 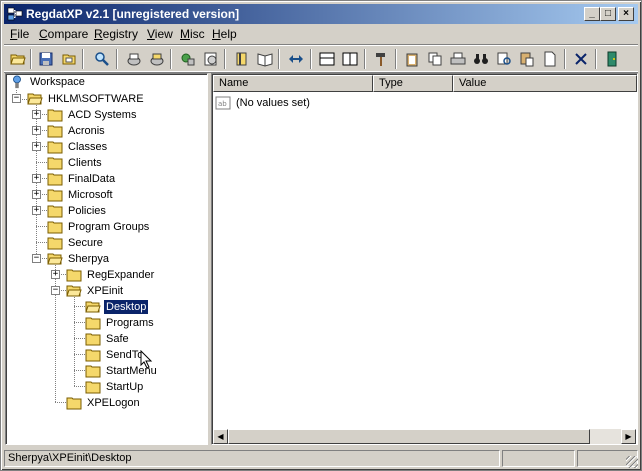 What do you see at coordinates (273, 103) in the screenshot?
I see `empty-values-text: (No values set)` at bounding box center [273, 103].